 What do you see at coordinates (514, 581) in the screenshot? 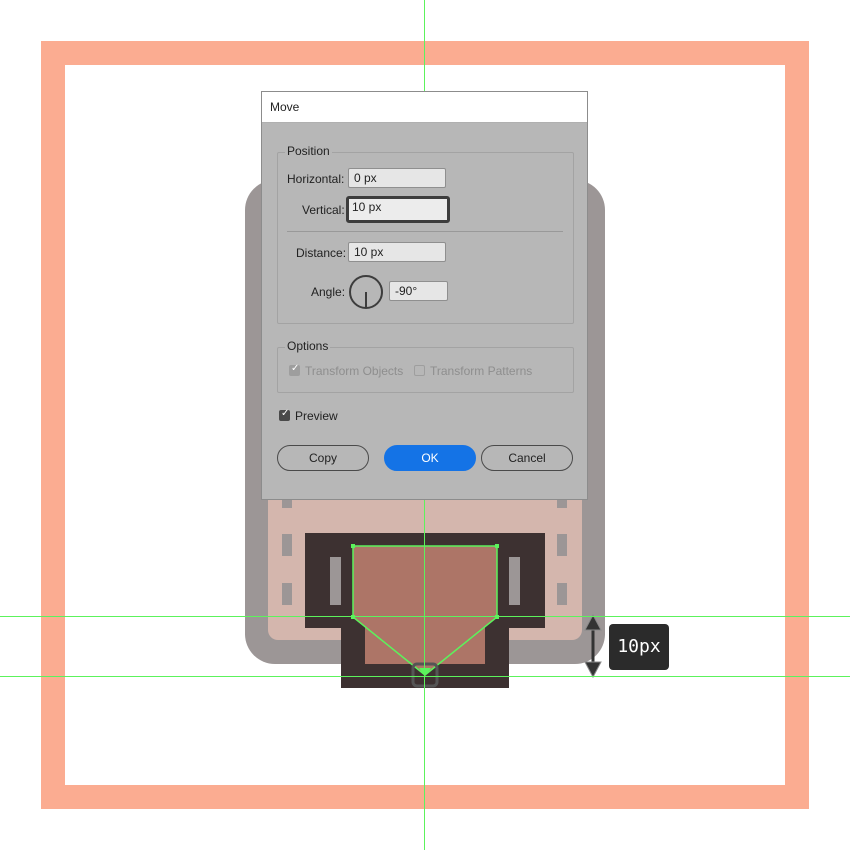
I see `right-slot` at bounding box center [514, 581].